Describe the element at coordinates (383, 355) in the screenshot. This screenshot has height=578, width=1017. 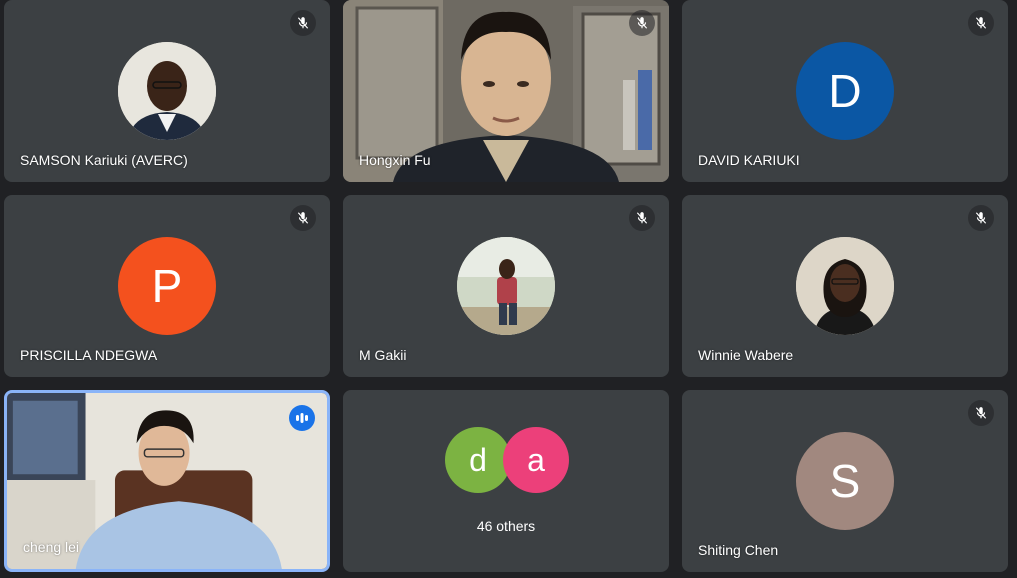
I see `participant-name: M Gakii` at that location.